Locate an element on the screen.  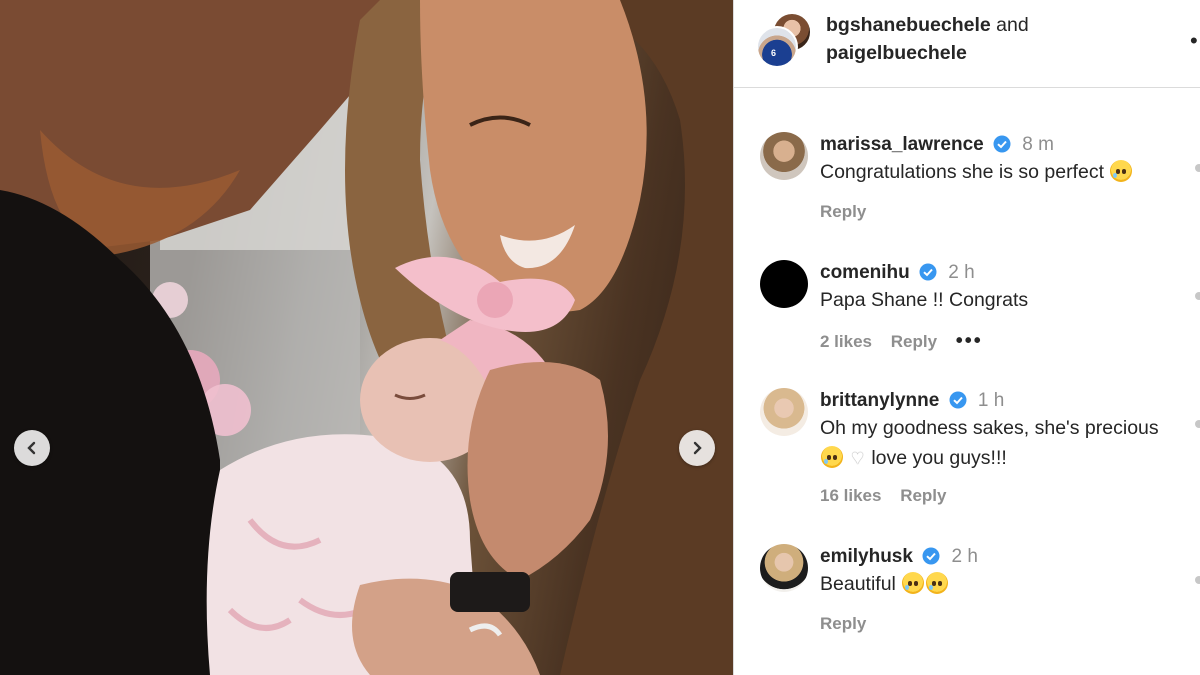
comment-body-line2: love you guys!!! is located at coordinates (939, 458).